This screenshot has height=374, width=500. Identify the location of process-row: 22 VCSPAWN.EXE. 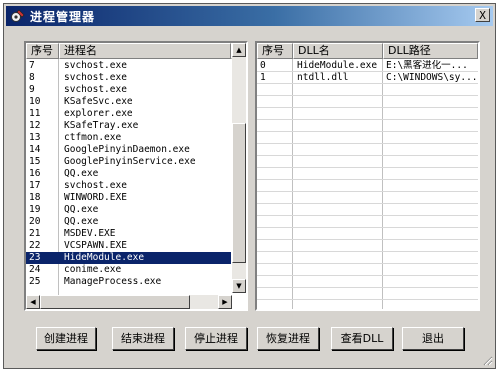
(128, 246).